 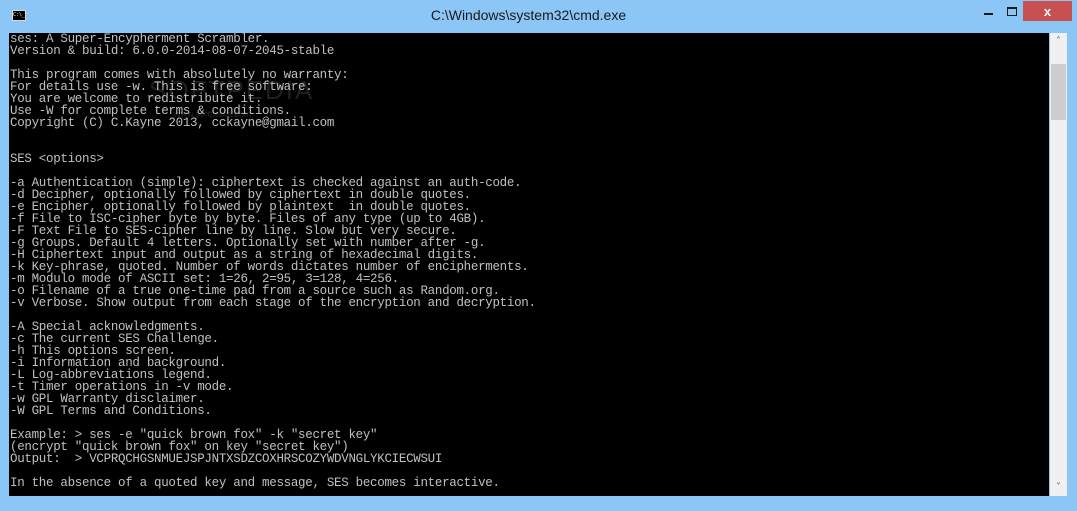 What do you see at coordinates (528, 15) in the screenshot?
I see `window-title-text: C:\Windows\system32\cmd.exe` at bounding box center [528, 15].